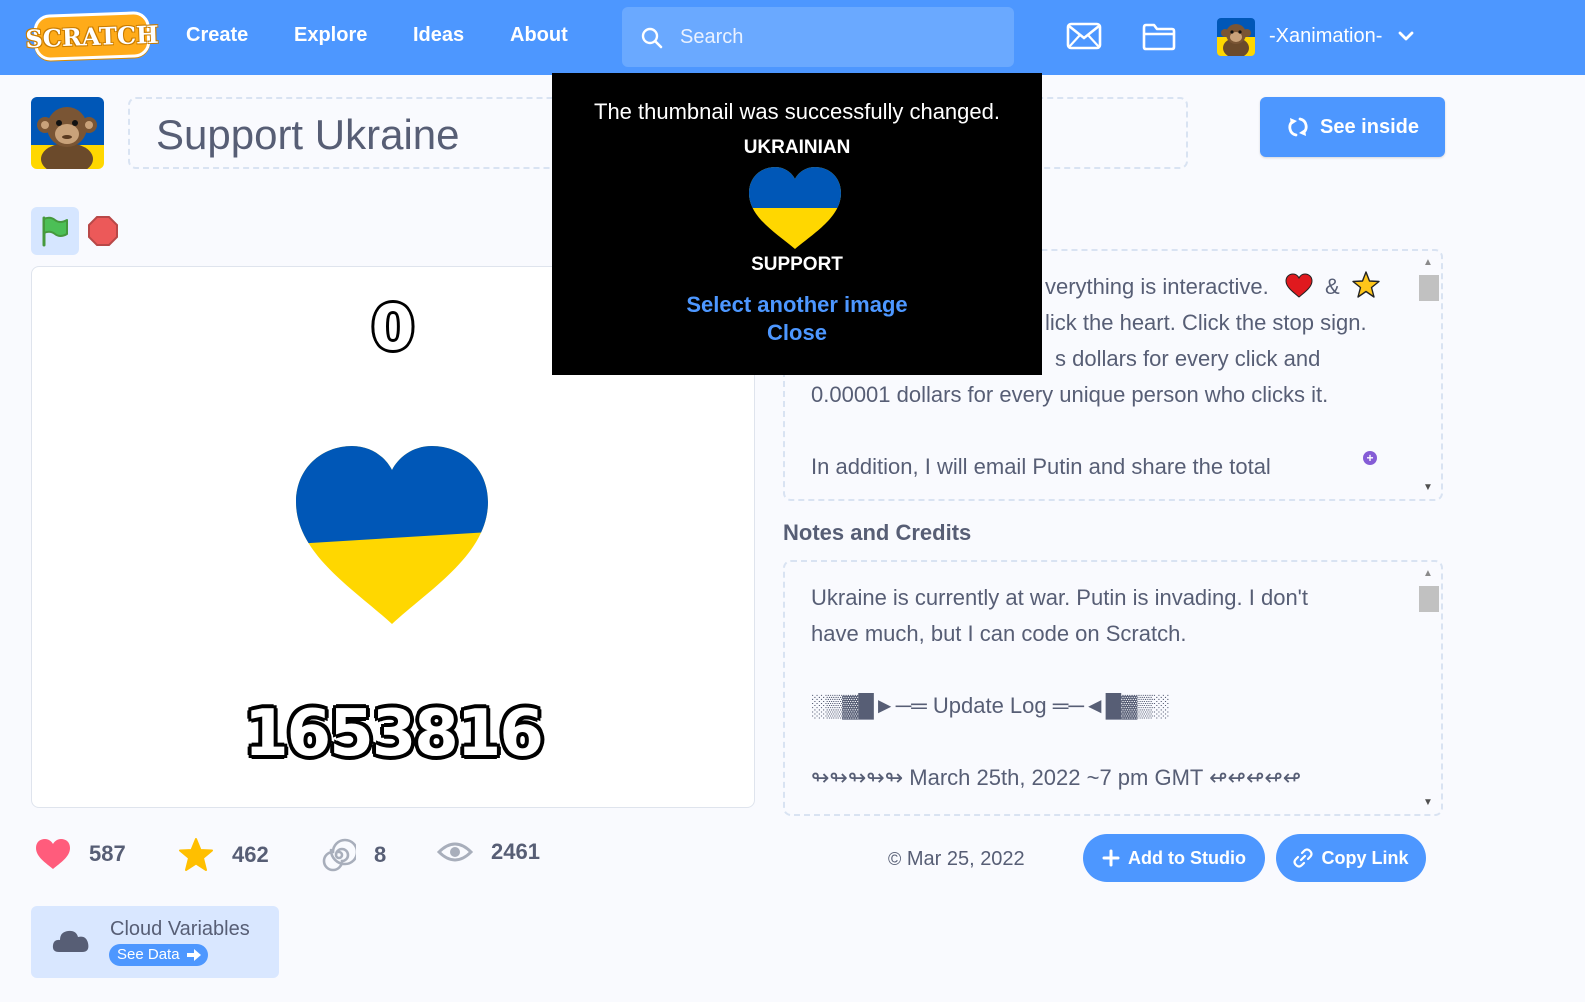 The height and width of the screenshot is (1002, 1585). What do you see at coordinates (1298, 127) in the screenshot?
I see `remix-arrows-icon` at bounding box center [1298, 127].